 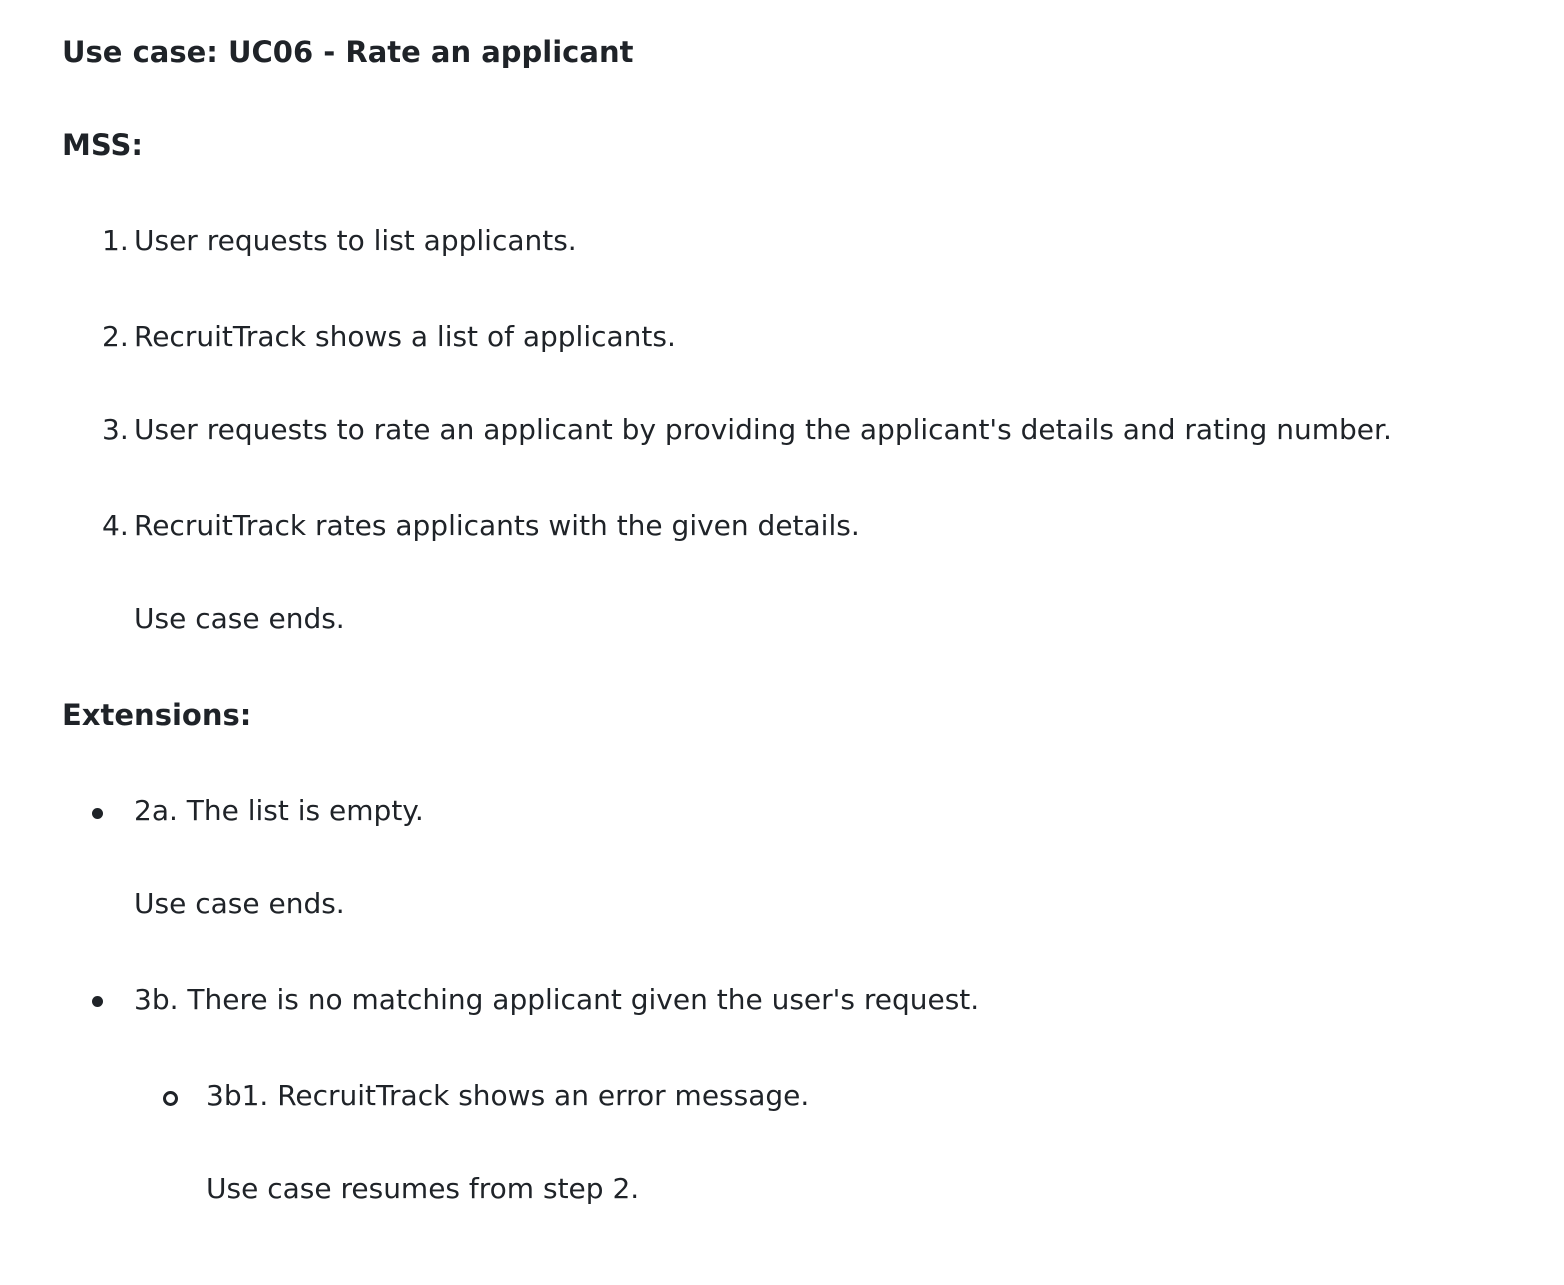 I want to click on mss-heading: MSS:, so click(x=102, y=145).